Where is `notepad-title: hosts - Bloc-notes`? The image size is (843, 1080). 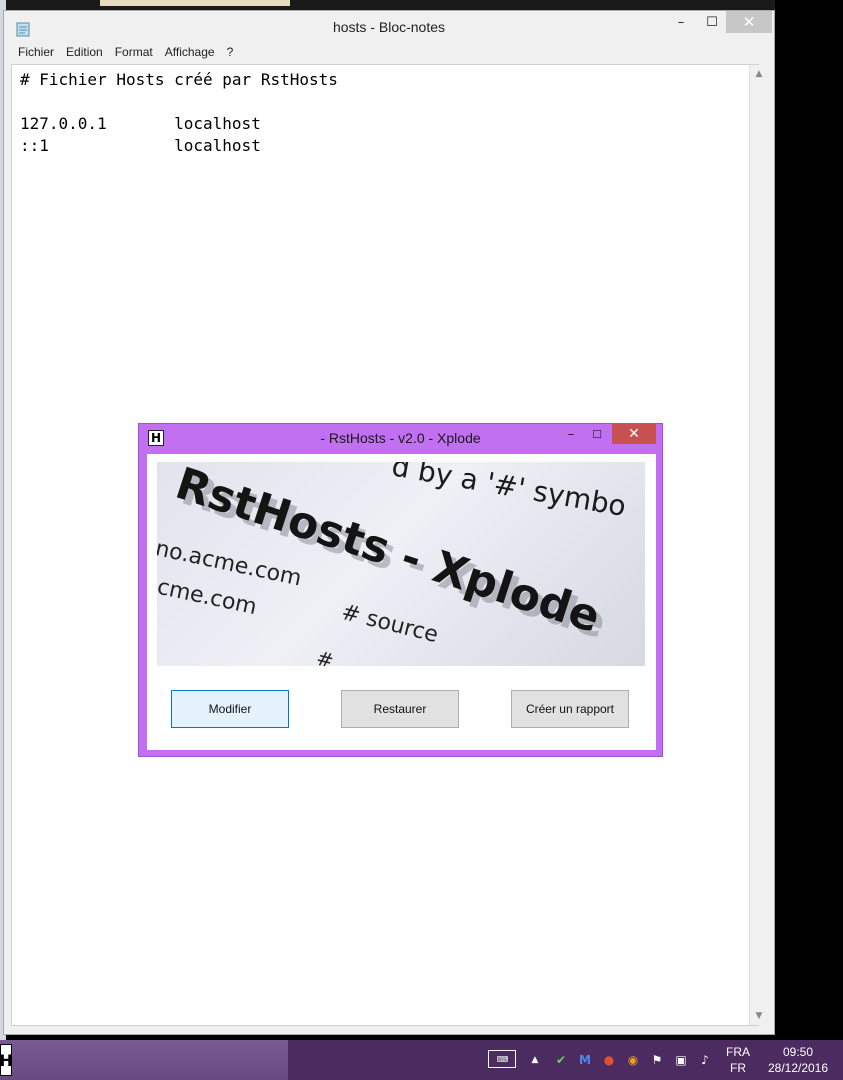
notepad-title: hosts - Bloc-notes is located at coordinates (389, 27).